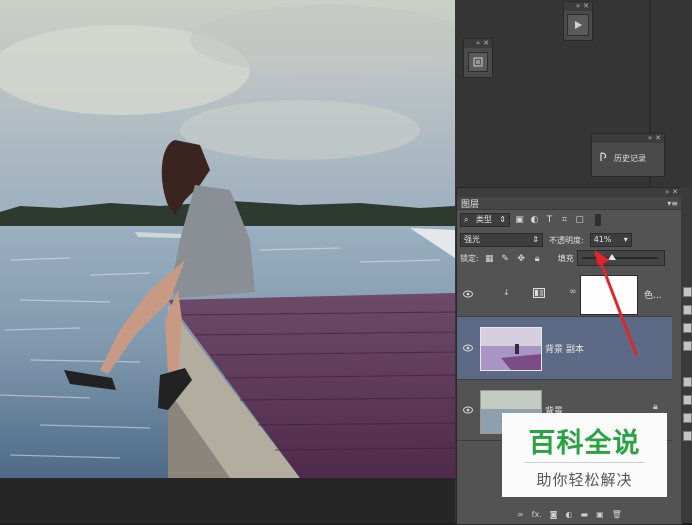 The width and height of the screenshot is (692, 525). I want to click on lock-label: 锁定:, so click(469, 258).